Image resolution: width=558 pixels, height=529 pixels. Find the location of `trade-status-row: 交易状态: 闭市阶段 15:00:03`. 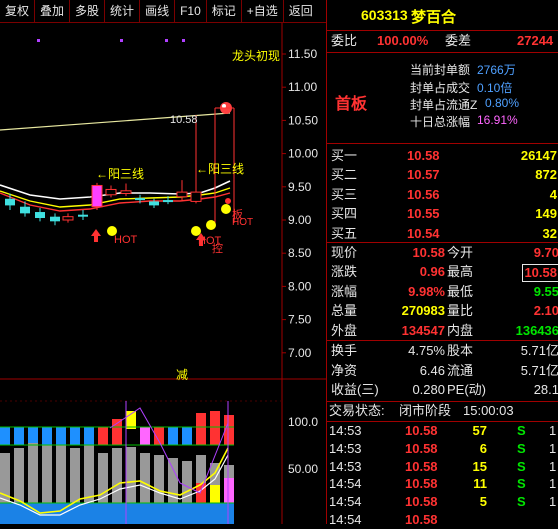

trade-status-row: 交易状态: 闭市阶段 15:00:03 is located at coordinates (442, 411).